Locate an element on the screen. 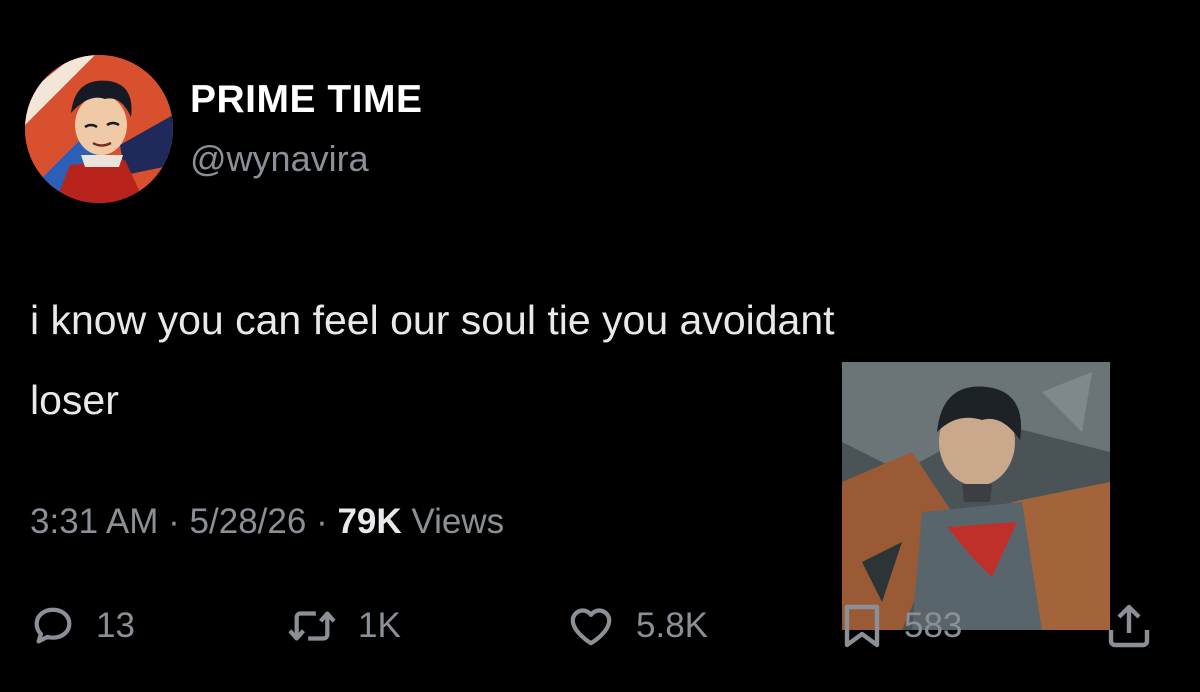 The height and width of the screenshot is (692, 1200). bookmark-icon is located at coordinates (862, 626).